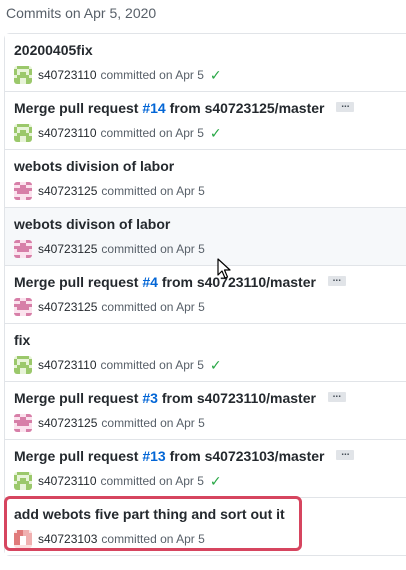 This screenshot has height=570, width=406. I want to click on commit-title: fix, so click(22, 340).